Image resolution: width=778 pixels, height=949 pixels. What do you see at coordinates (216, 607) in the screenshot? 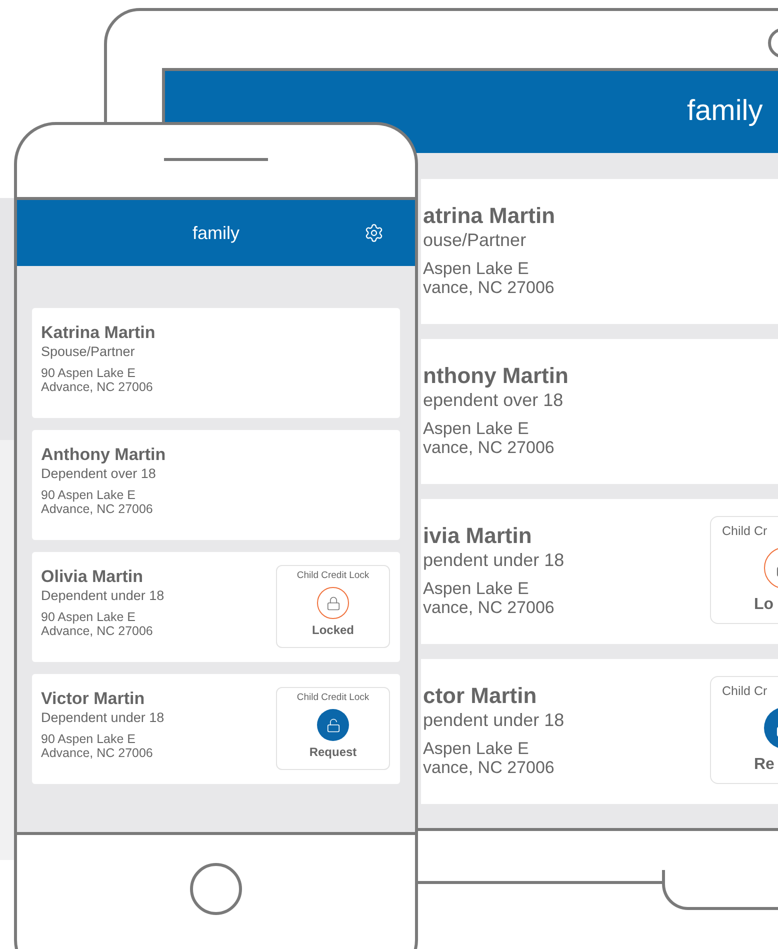
I see `member-card: Olivia Martin Dependent under 18 90 Aspen Lake E Advance, NC 27006 Child Credit Lock Locked` at bounding box center [216, 607].